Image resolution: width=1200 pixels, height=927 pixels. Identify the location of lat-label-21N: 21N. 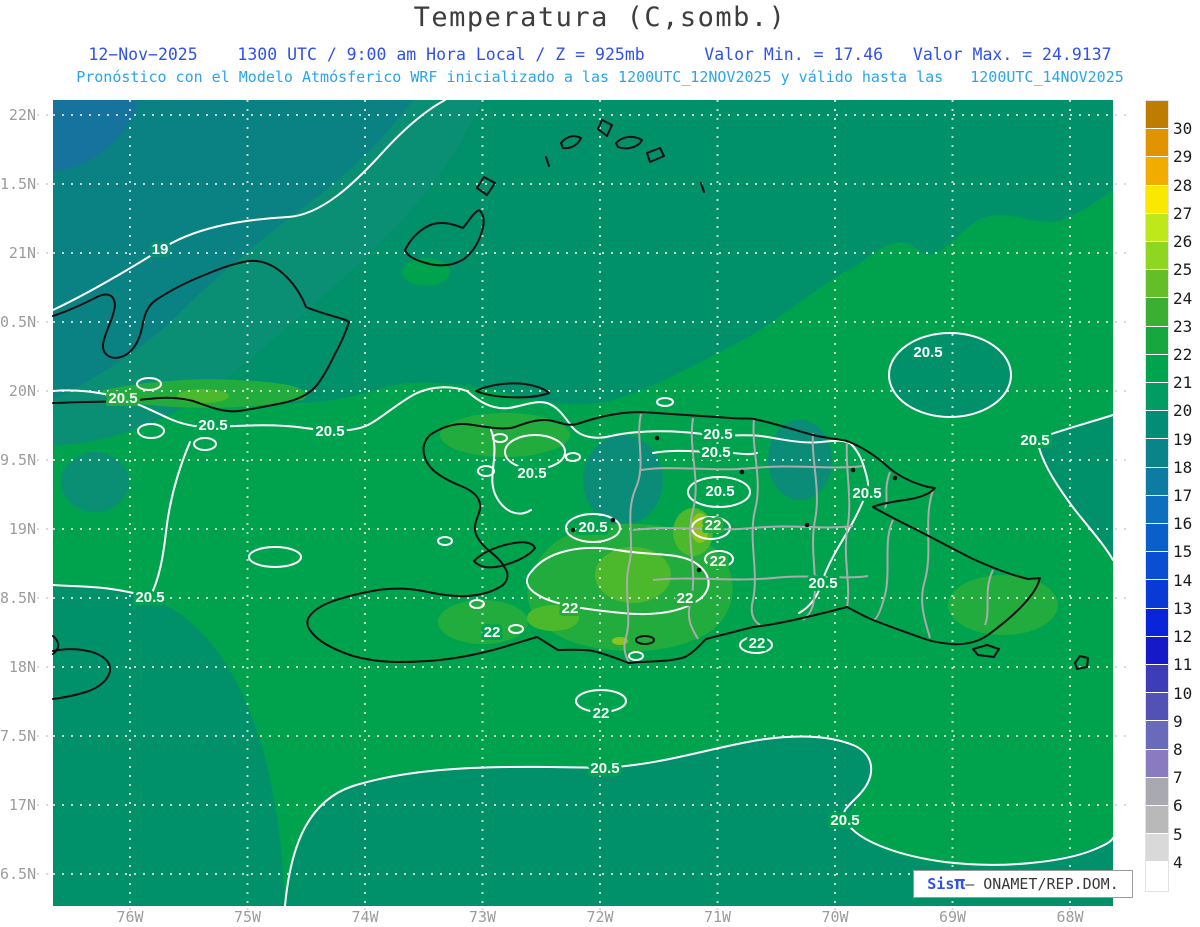
(22, 253).